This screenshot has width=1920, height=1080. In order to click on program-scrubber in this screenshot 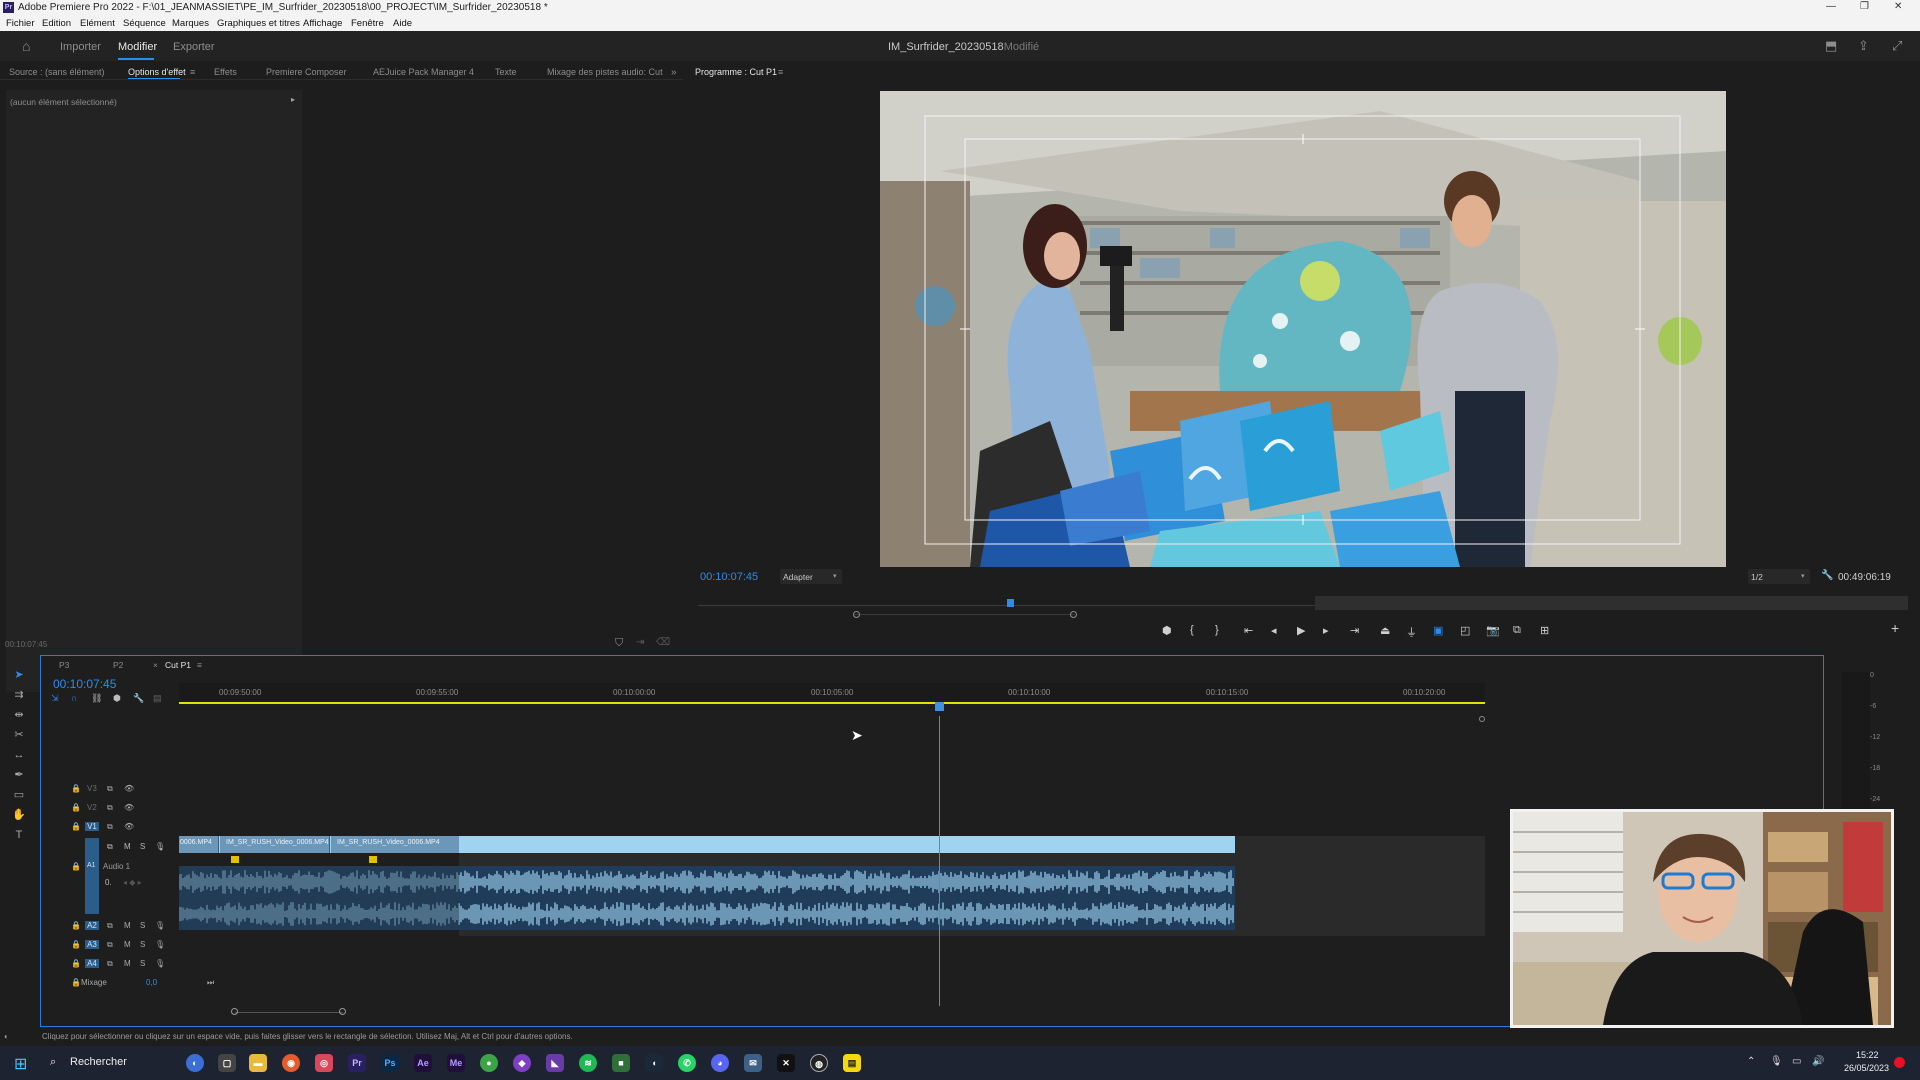, I will do `click(1303, 603)`.